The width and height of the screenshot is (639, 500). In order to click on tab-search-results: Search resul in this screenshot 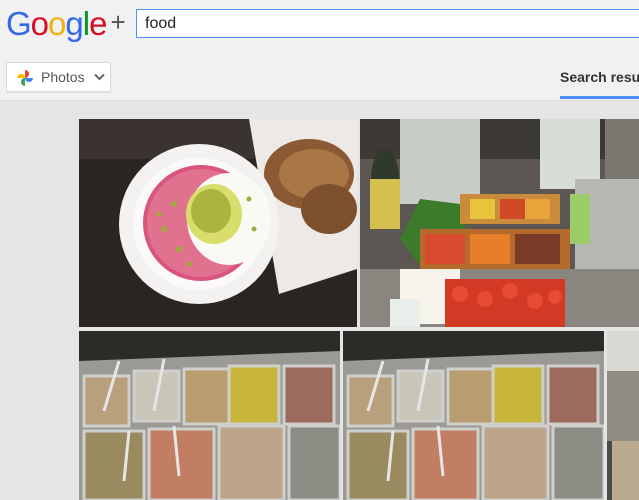, I will do `click(599, 77)`.